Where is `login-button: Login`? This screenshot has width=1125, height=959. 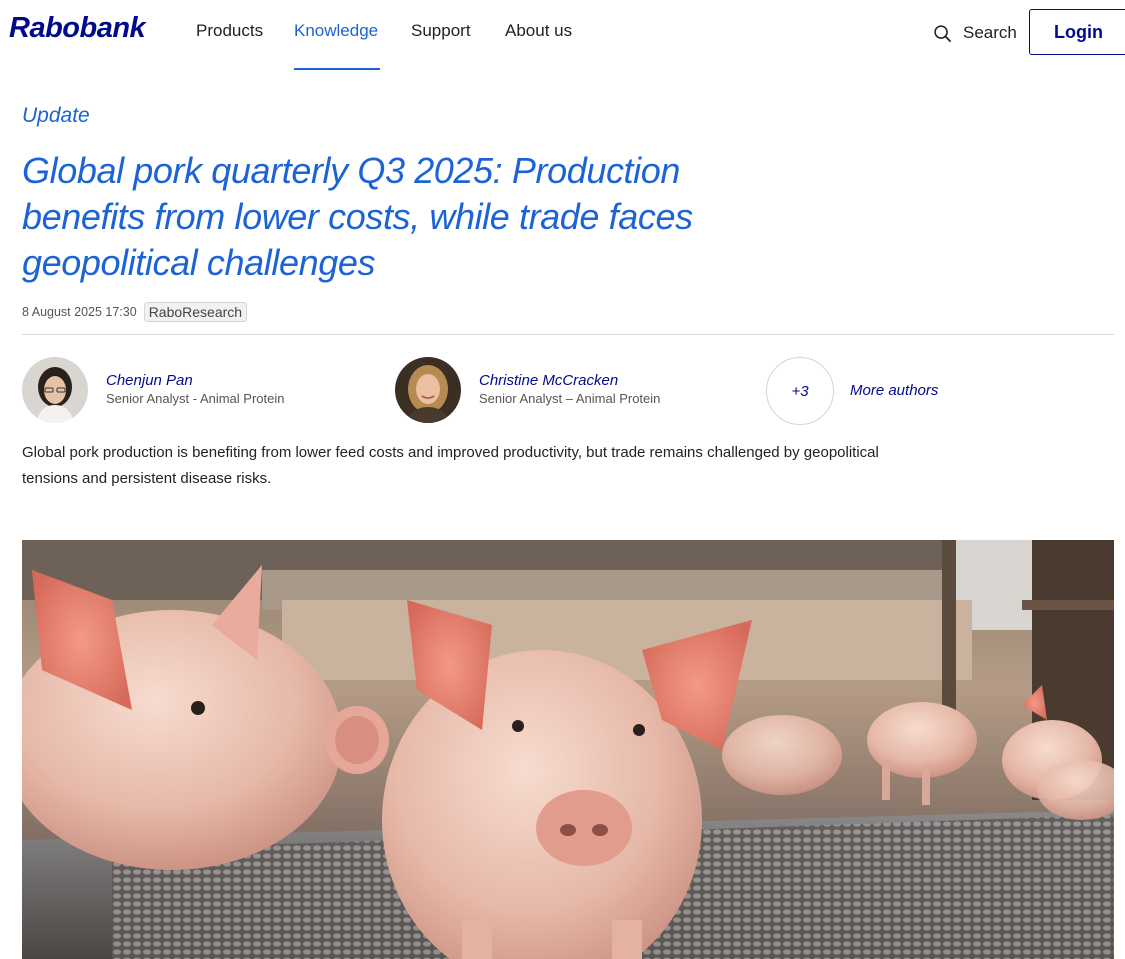
login-button: Login is located at coordinates (1077, 32).